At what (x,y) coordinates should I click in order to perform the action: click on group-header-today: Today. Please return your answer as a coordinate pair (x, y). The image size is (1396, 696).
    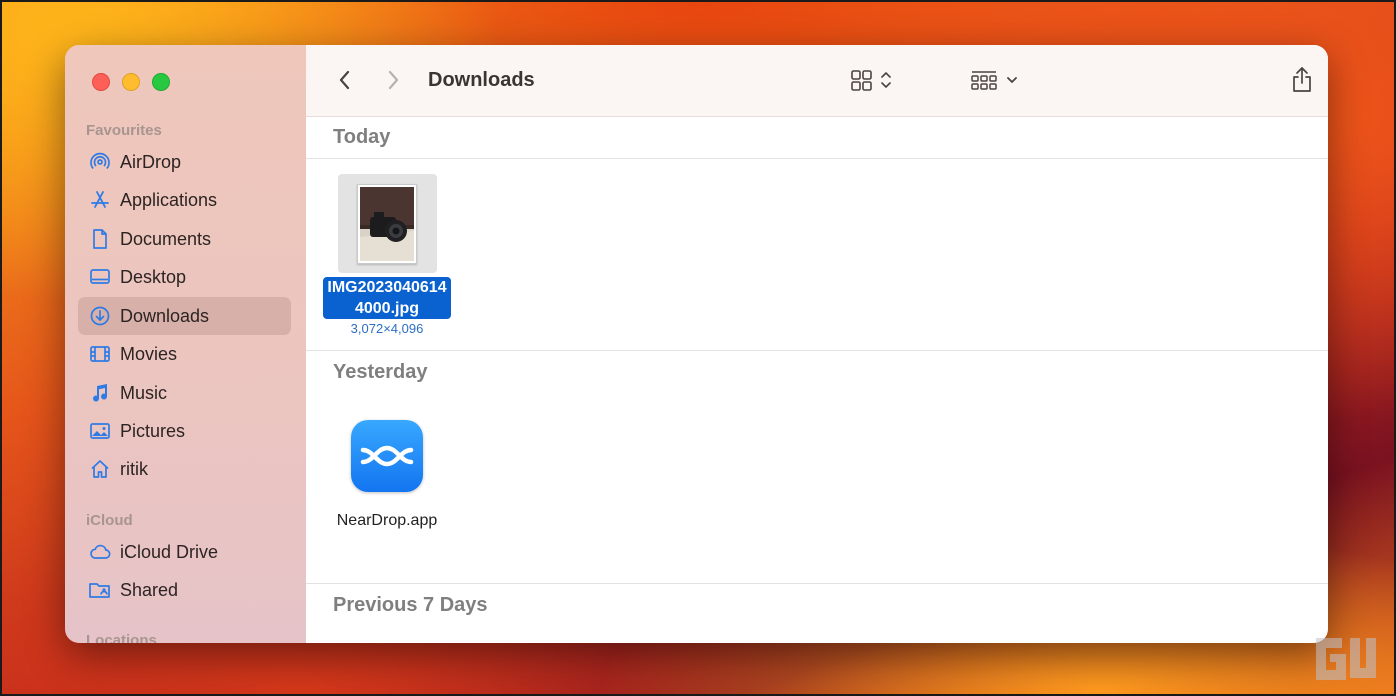
    Looking at the image, I should click on (817, 138).